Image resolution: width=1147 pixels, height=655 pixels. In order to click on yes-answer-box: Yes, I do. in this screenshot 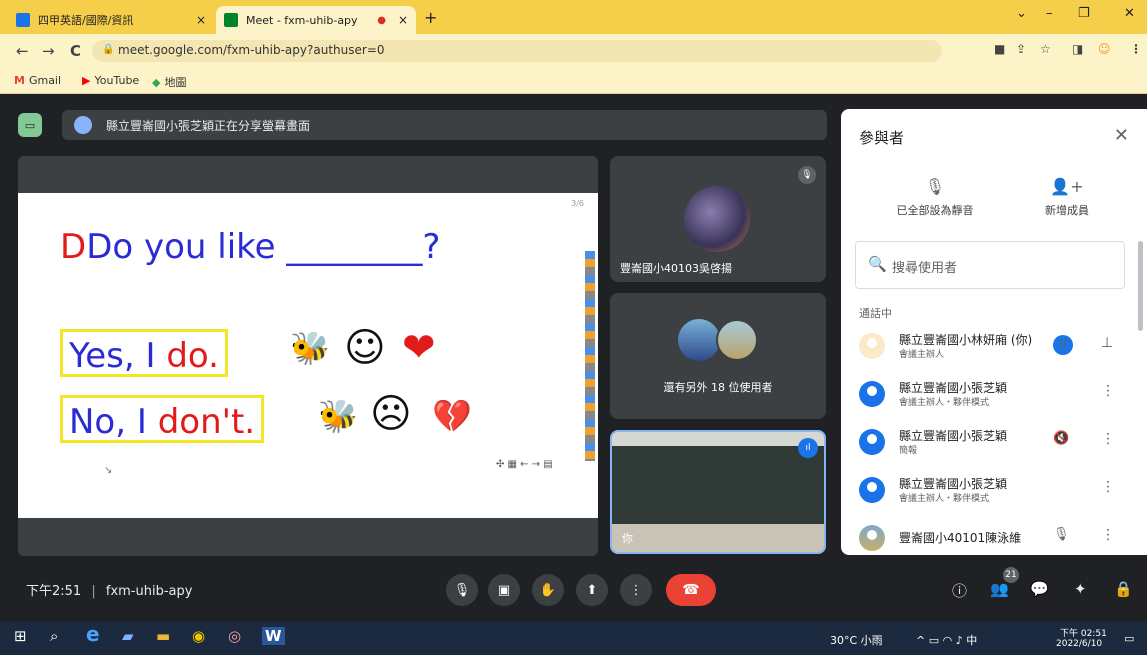, I will do `click(144, 353)`.